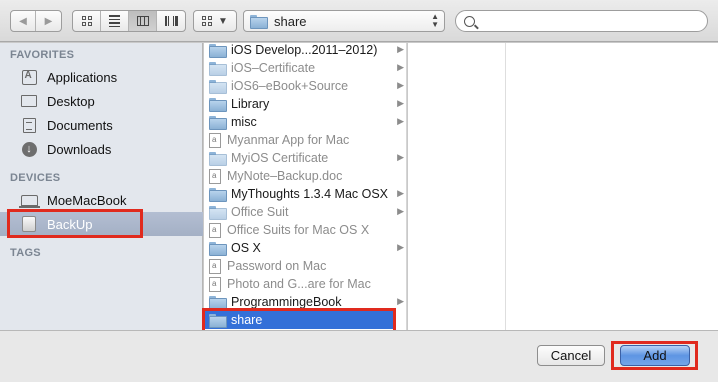  What do you see at coordinates (42, 55) in the screenshot?
I see `favorites-heading: FAVORITES` at bounding box center [42, 55].